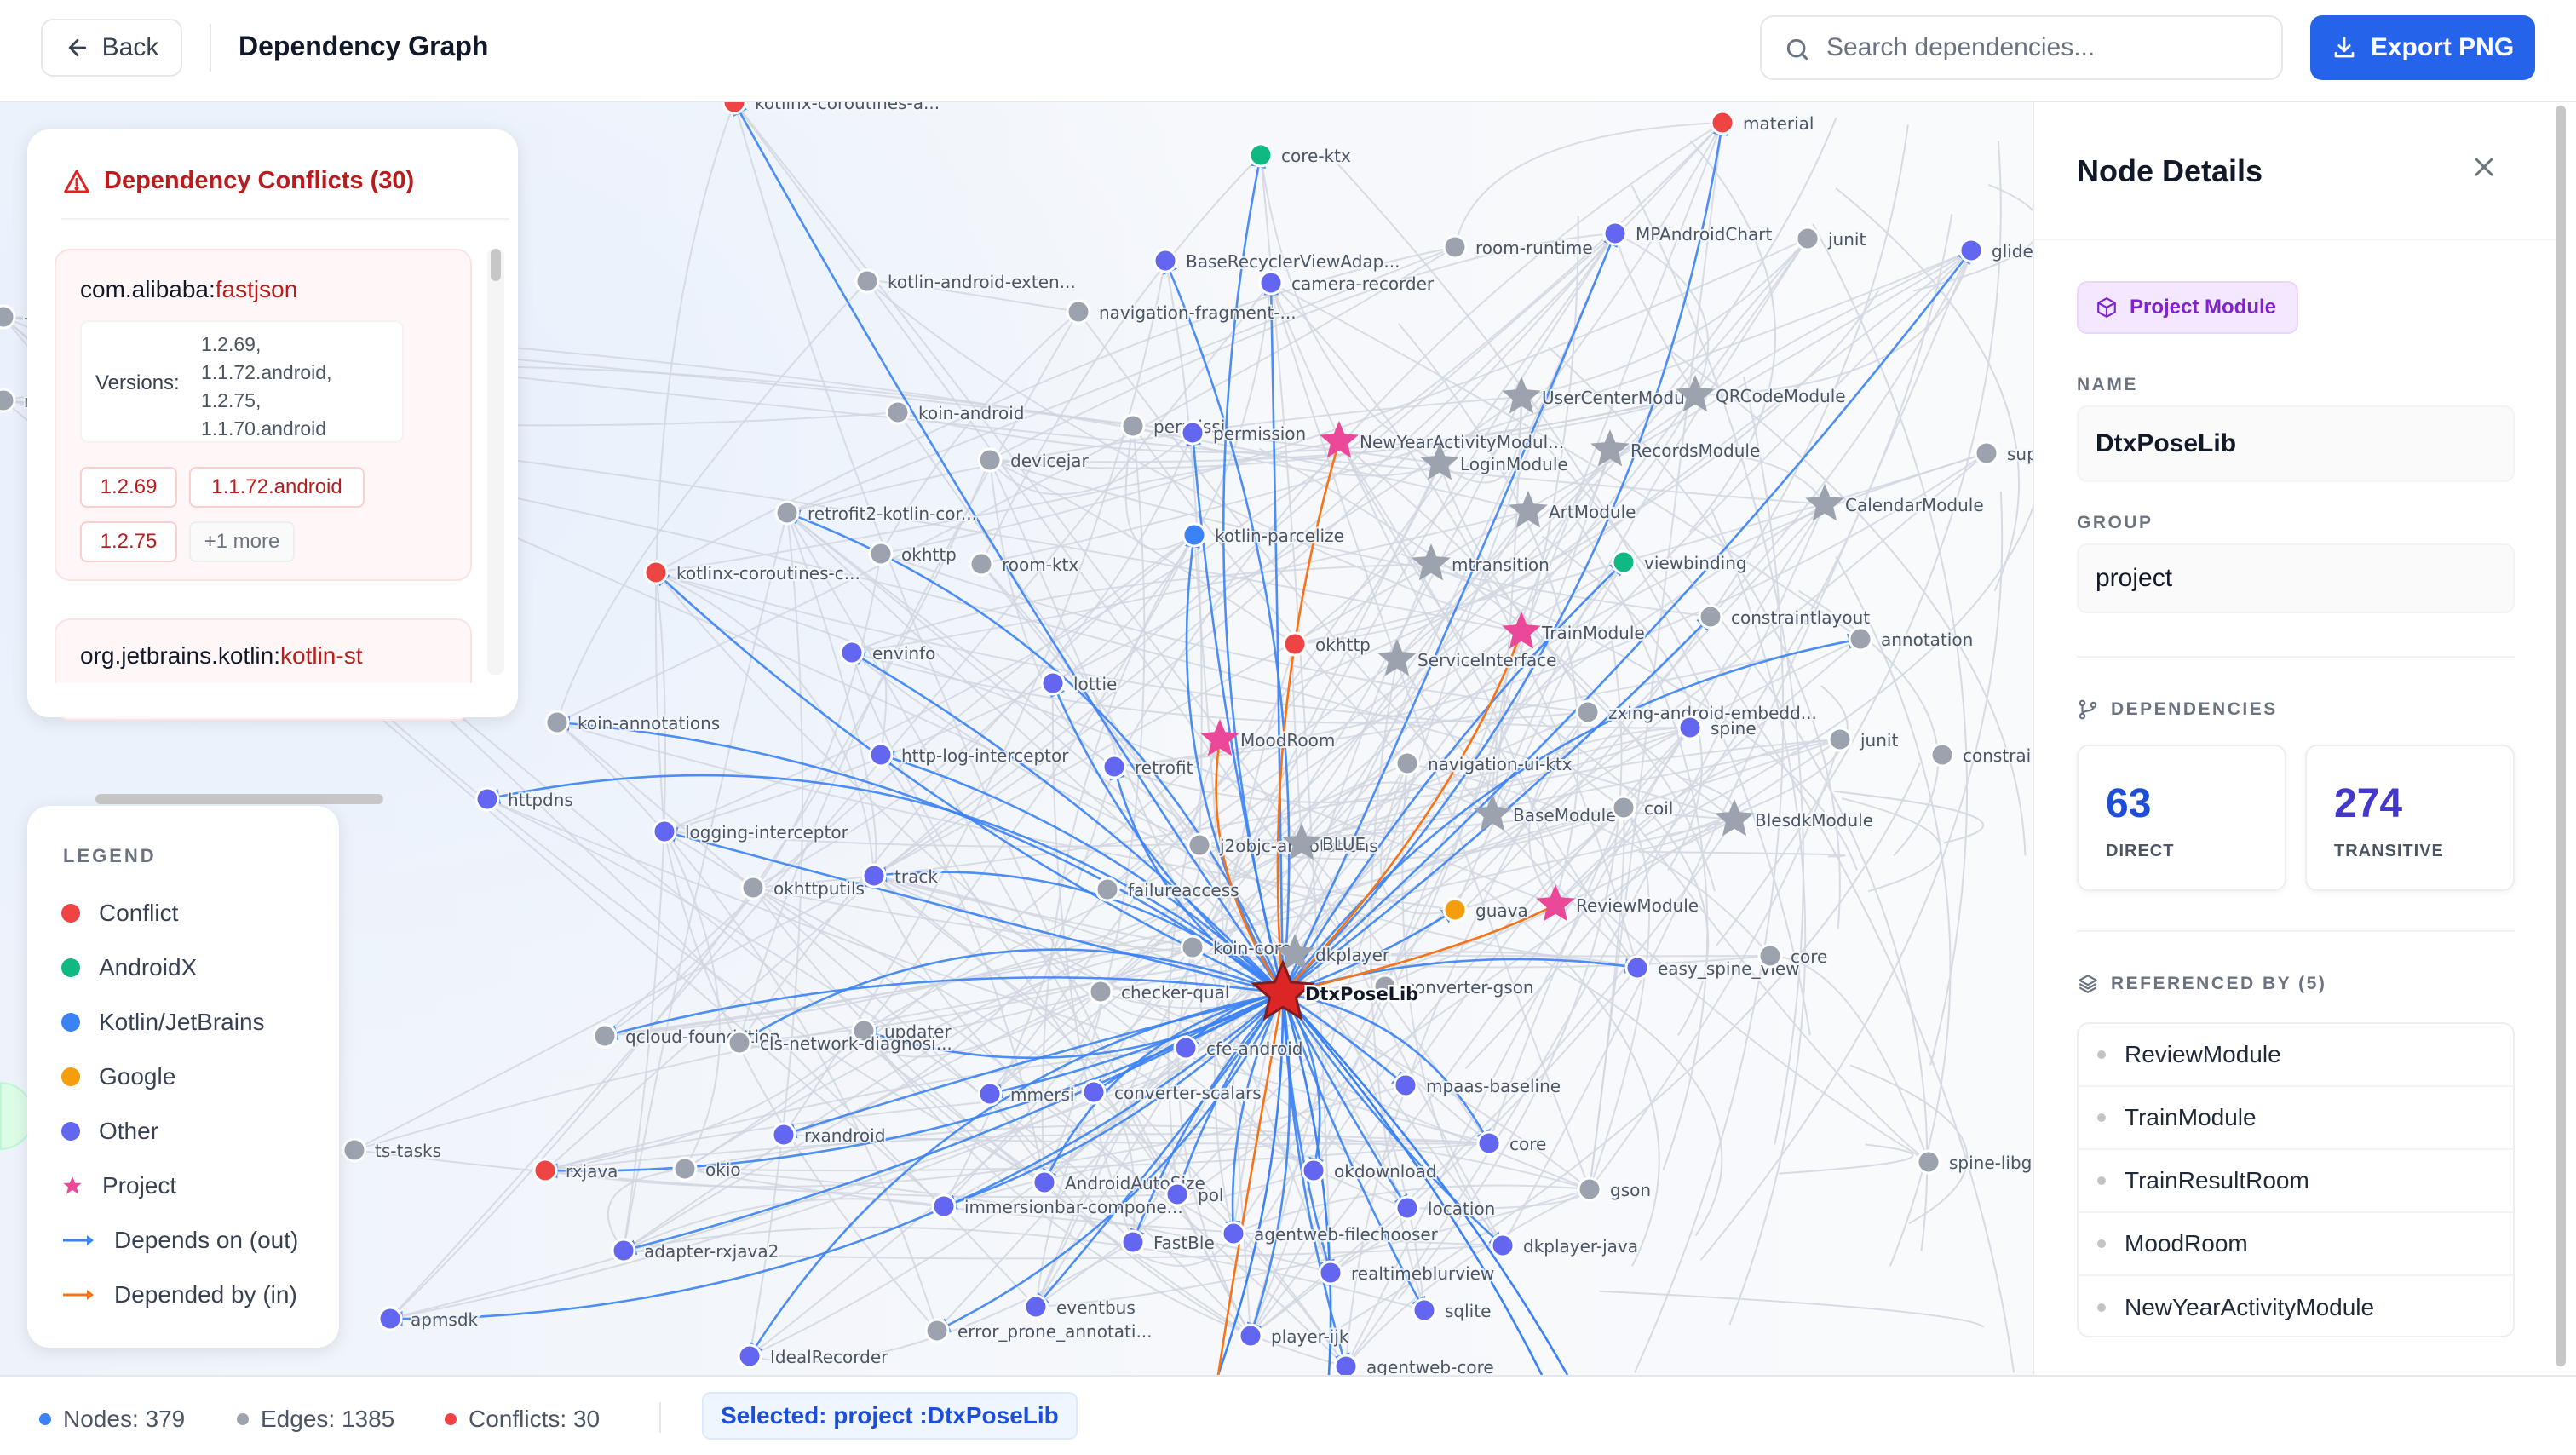  I want to click on graph-node: ts-tasks, so click(393, 1150).